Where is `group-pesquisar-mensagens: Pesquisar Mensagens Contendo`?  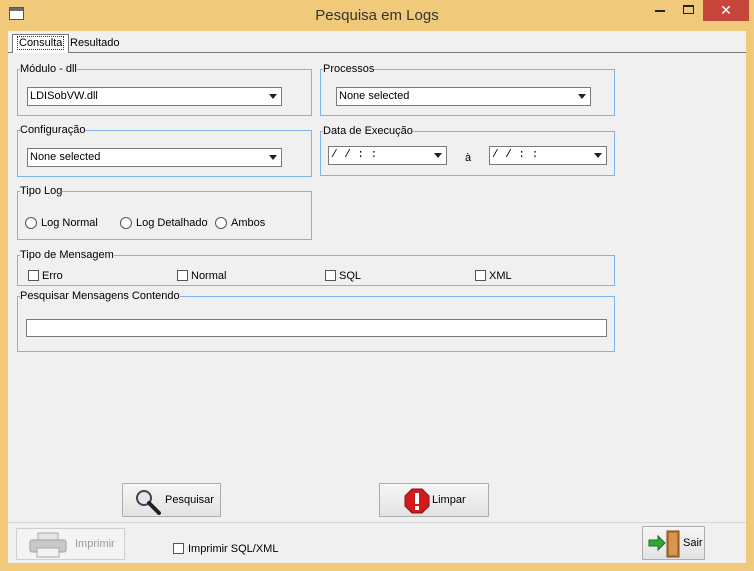 group-pesquisar-mensagens: Pesquisar Mensagens Contendo is located at coordinates (316, 321).